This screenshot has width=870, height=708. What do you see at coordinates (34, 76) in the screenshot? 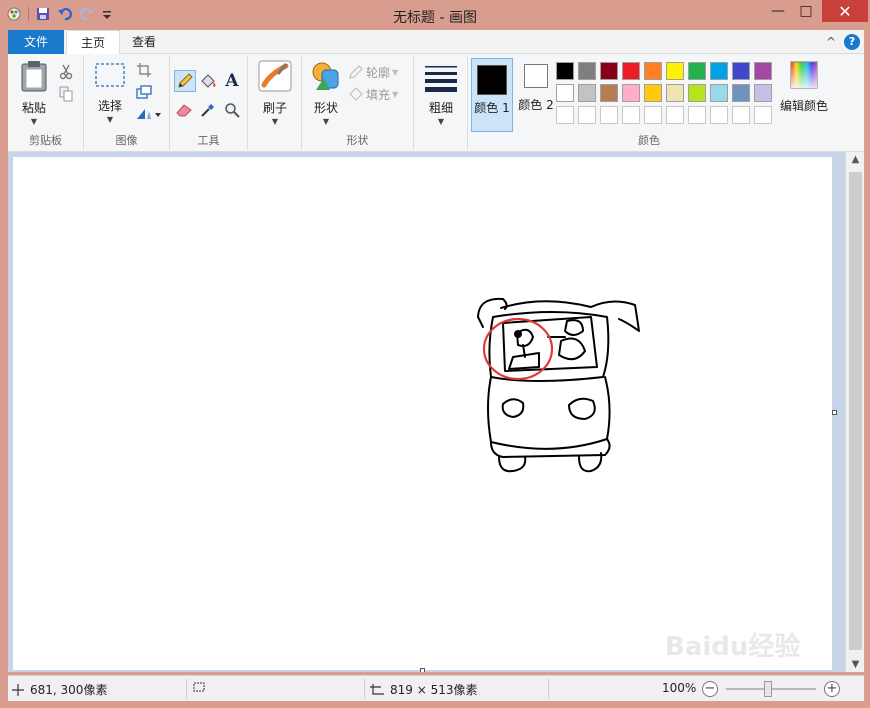
I see `paste-icon` at bounding box center [34, 76].